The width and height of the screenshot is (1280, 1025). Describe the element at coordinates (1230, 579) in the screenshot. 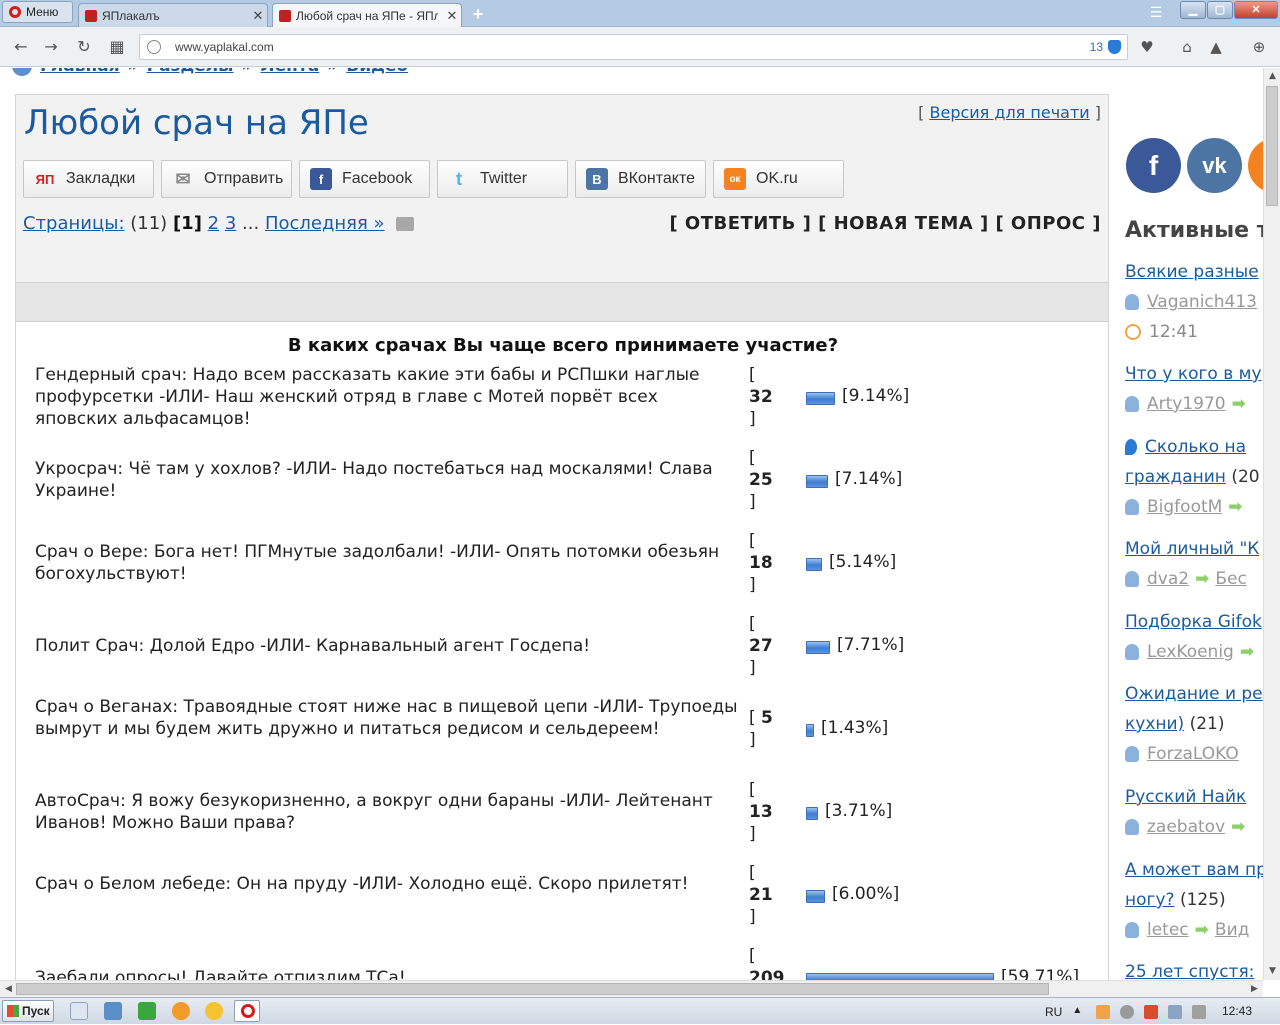

I see `last-poster-link: Бес` at that location.